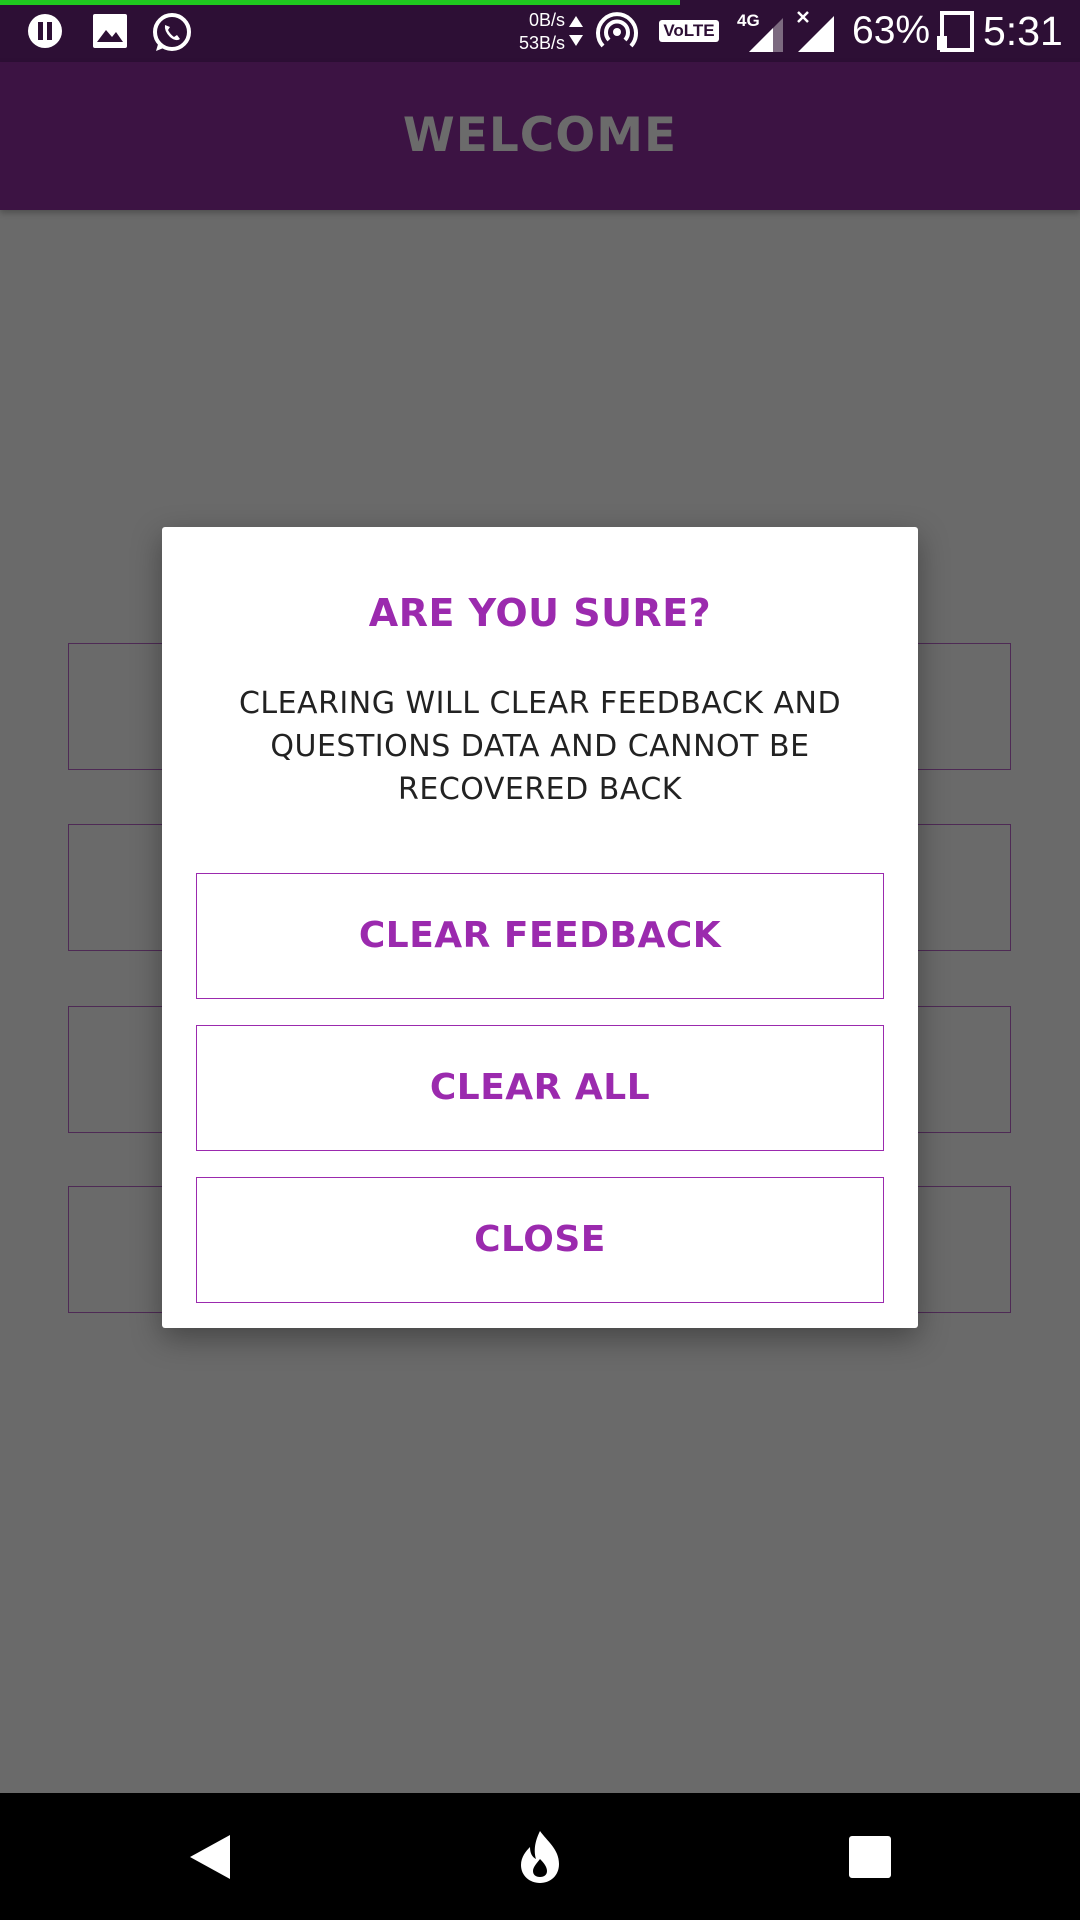 The image size is (1080, 1920). Describe the element at coordinates (748, 20) in the screenshot. I see `network-type-label: 4G` at that location.